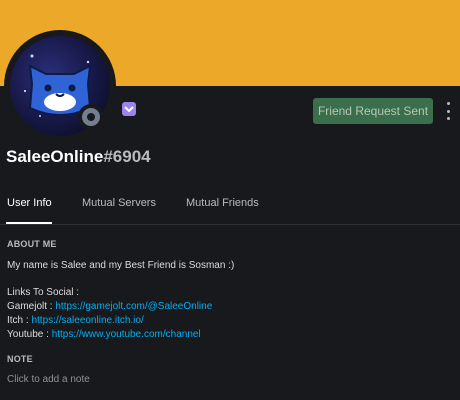 Image resolution: width=460 pixels, height=400 pixels. I want to click on more-vertical-icon, so click(448, 111).